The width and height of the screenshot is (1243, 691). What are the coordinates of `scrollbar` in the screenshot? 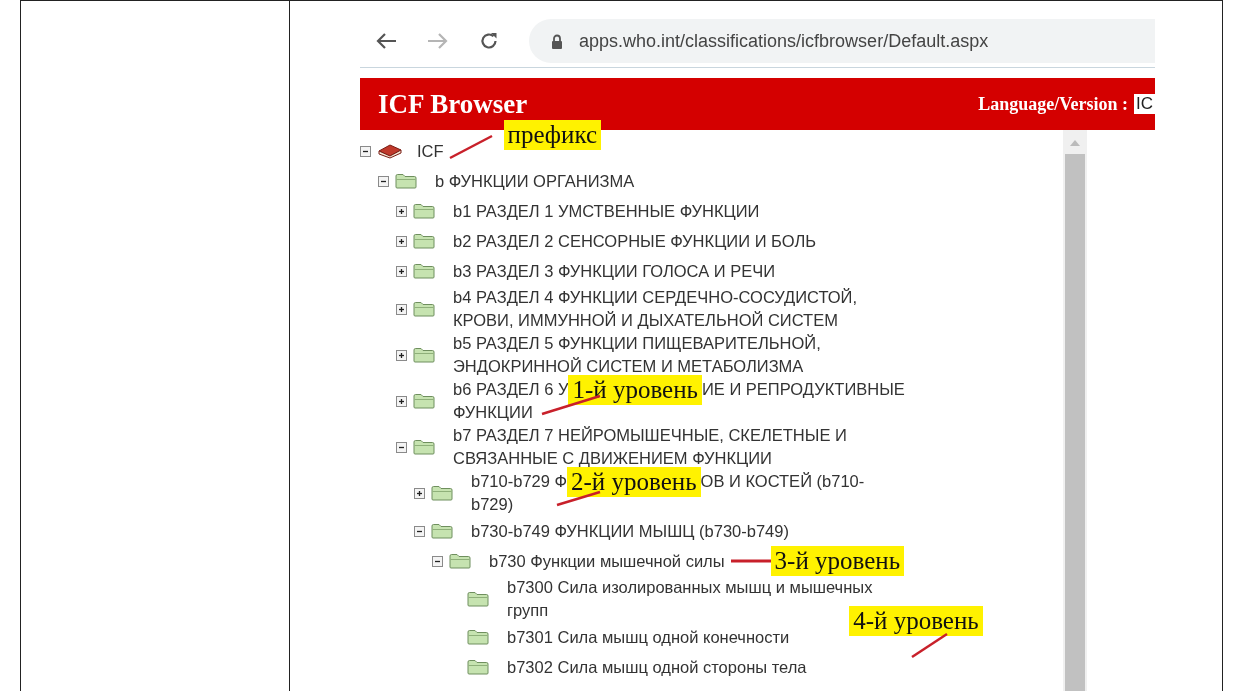 It's located at (1075, 410).